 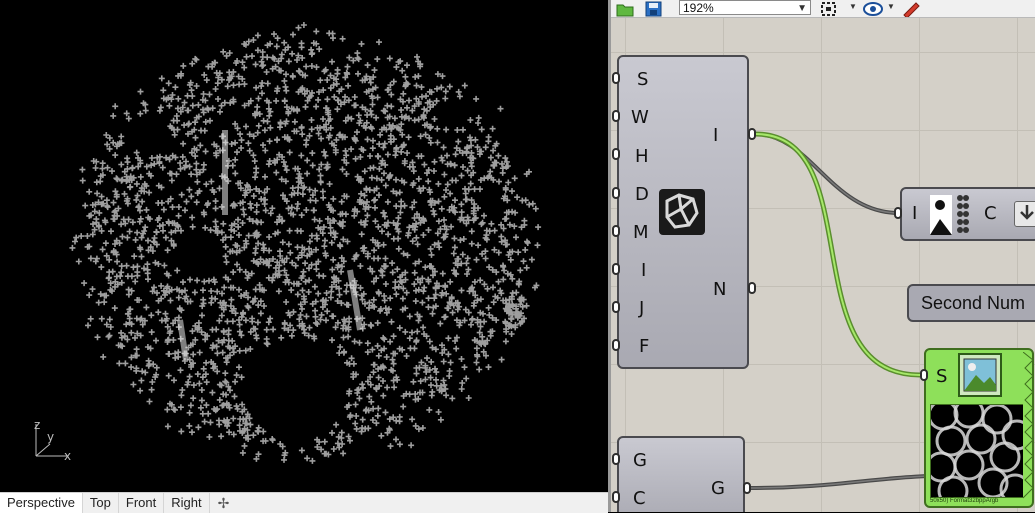 I want to click on image-caption: 50x50) Format32bppArgb, so click(x=964, y=501).